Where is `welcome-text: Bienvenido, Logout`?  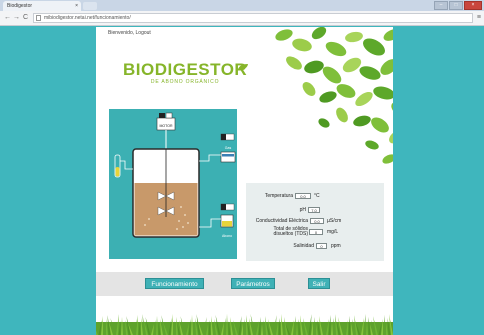
welcome-text: Bienvenido, Logout is located at coordinates (129, 33).